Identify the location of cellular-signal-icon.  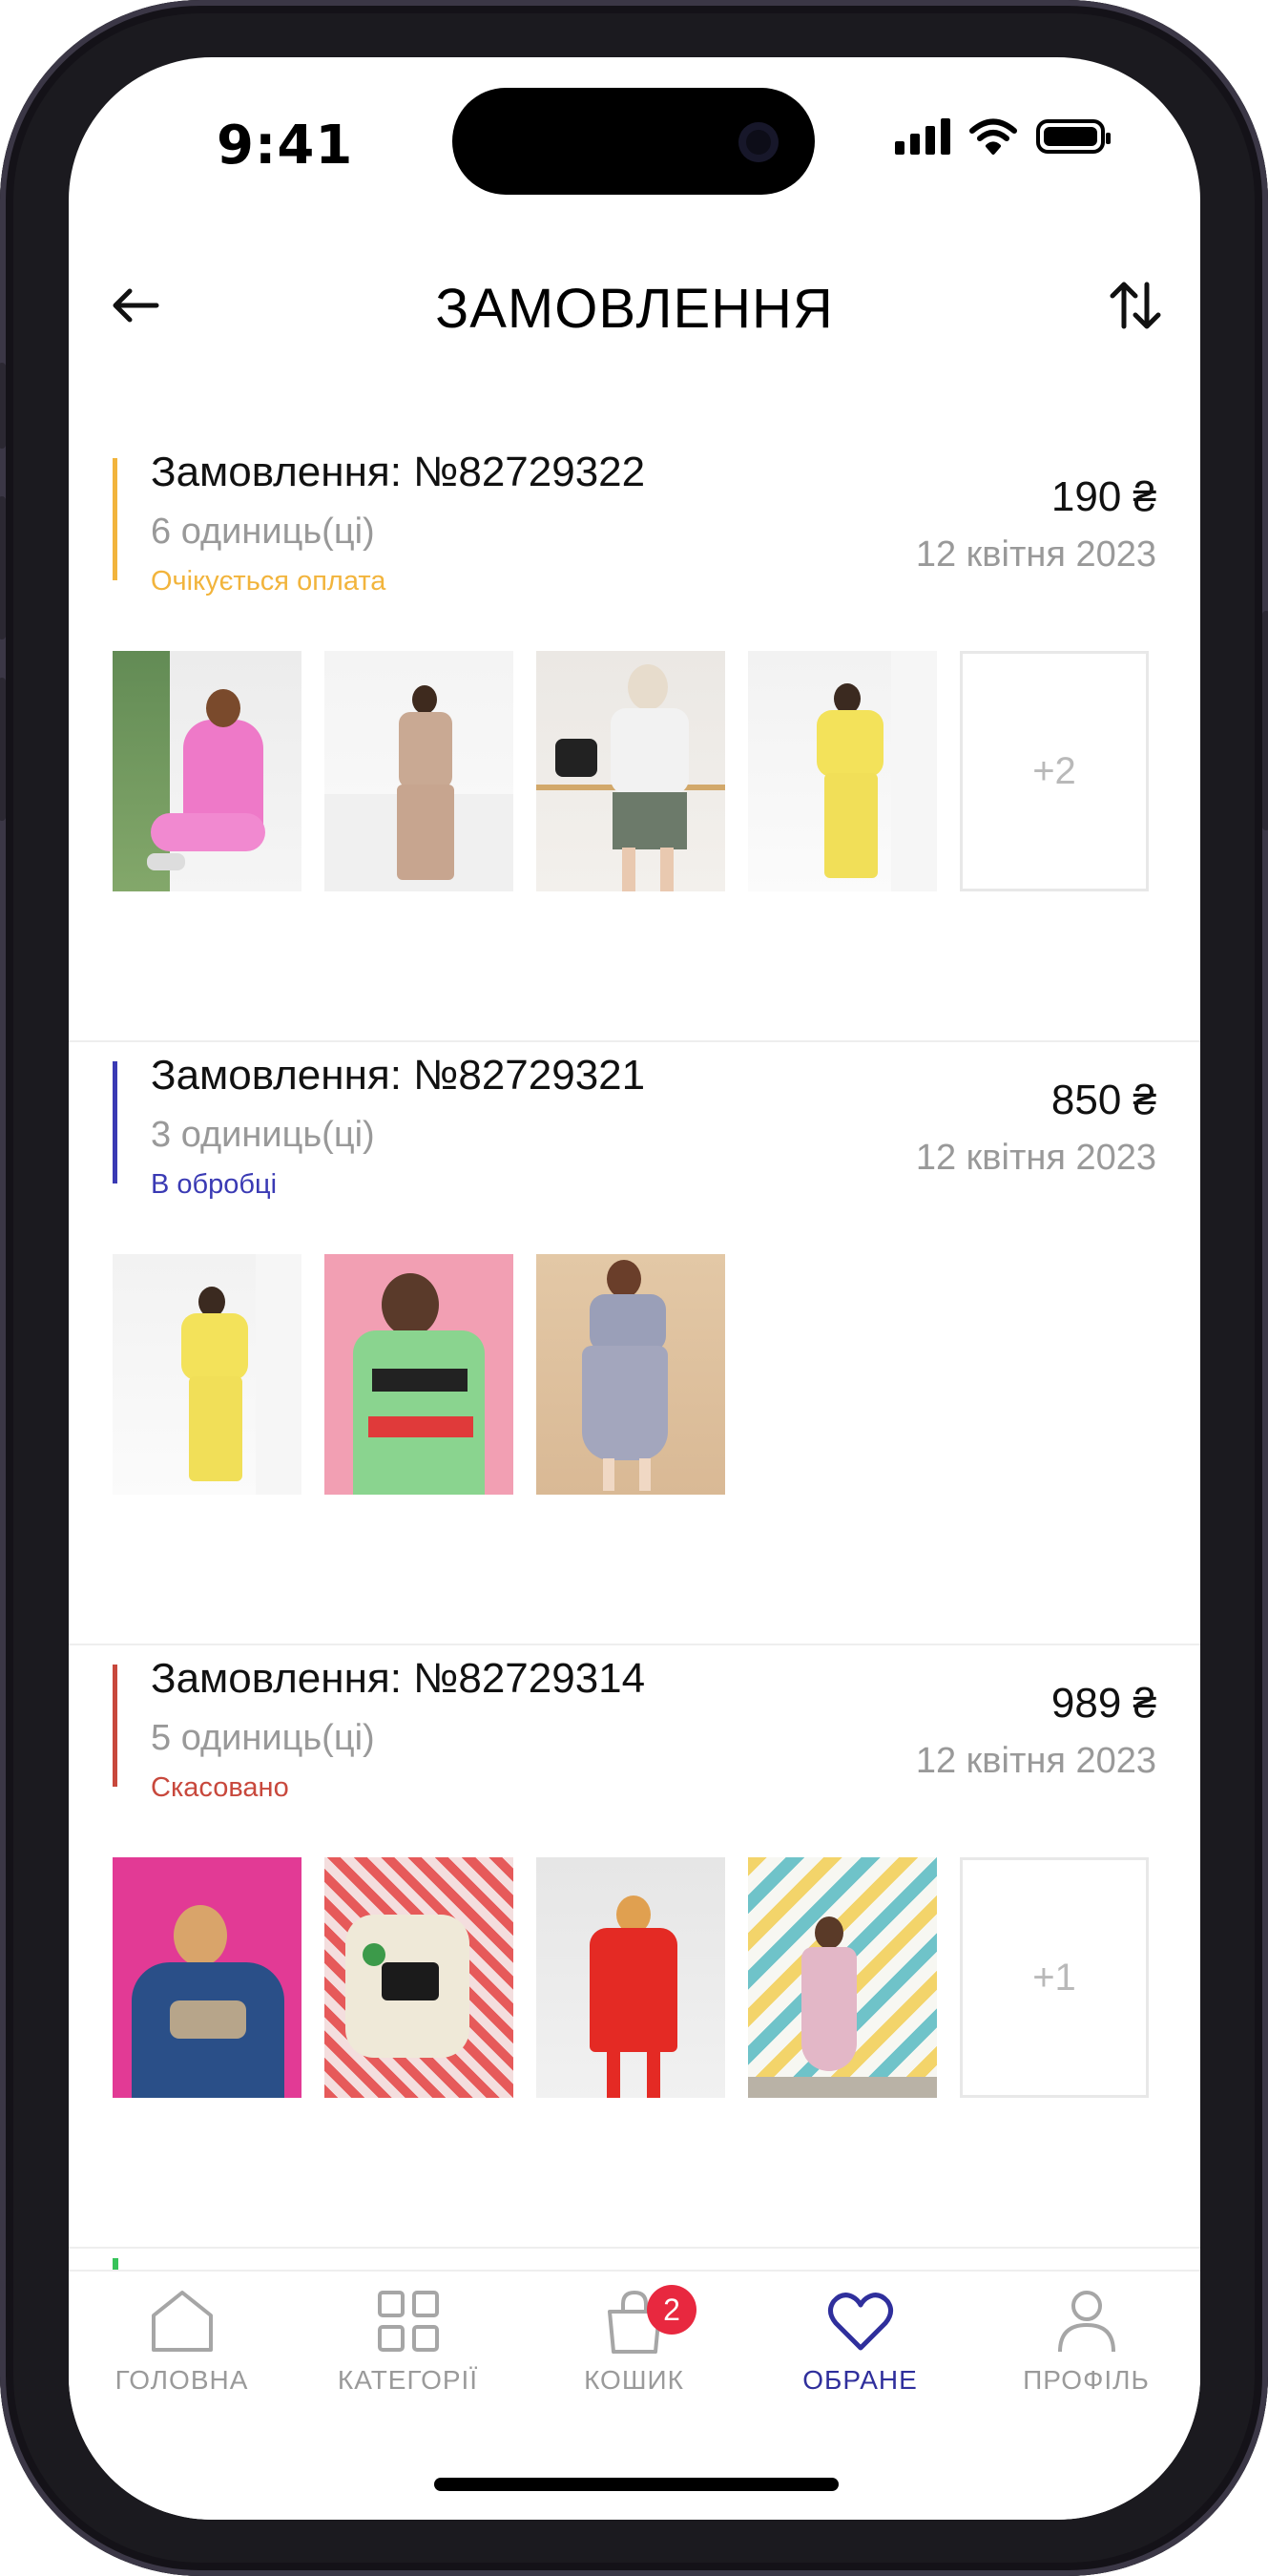
(922, 136).